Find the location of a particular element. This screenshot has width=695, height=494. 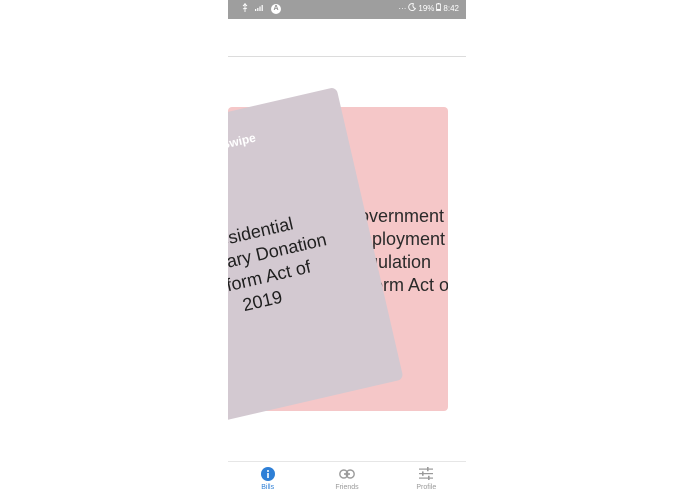

info-icon is located at coordinates (267, 473).